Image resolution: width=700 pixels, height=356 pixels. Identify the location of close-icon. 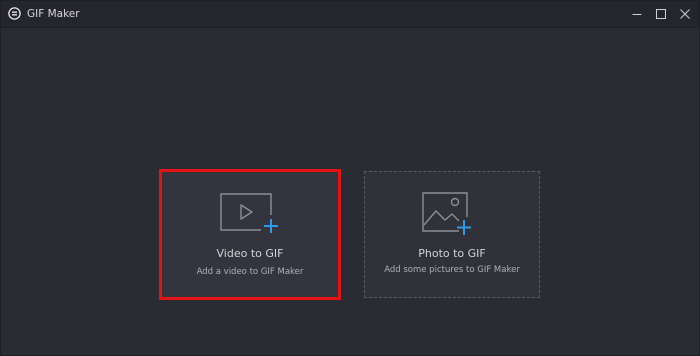
(685, 14).